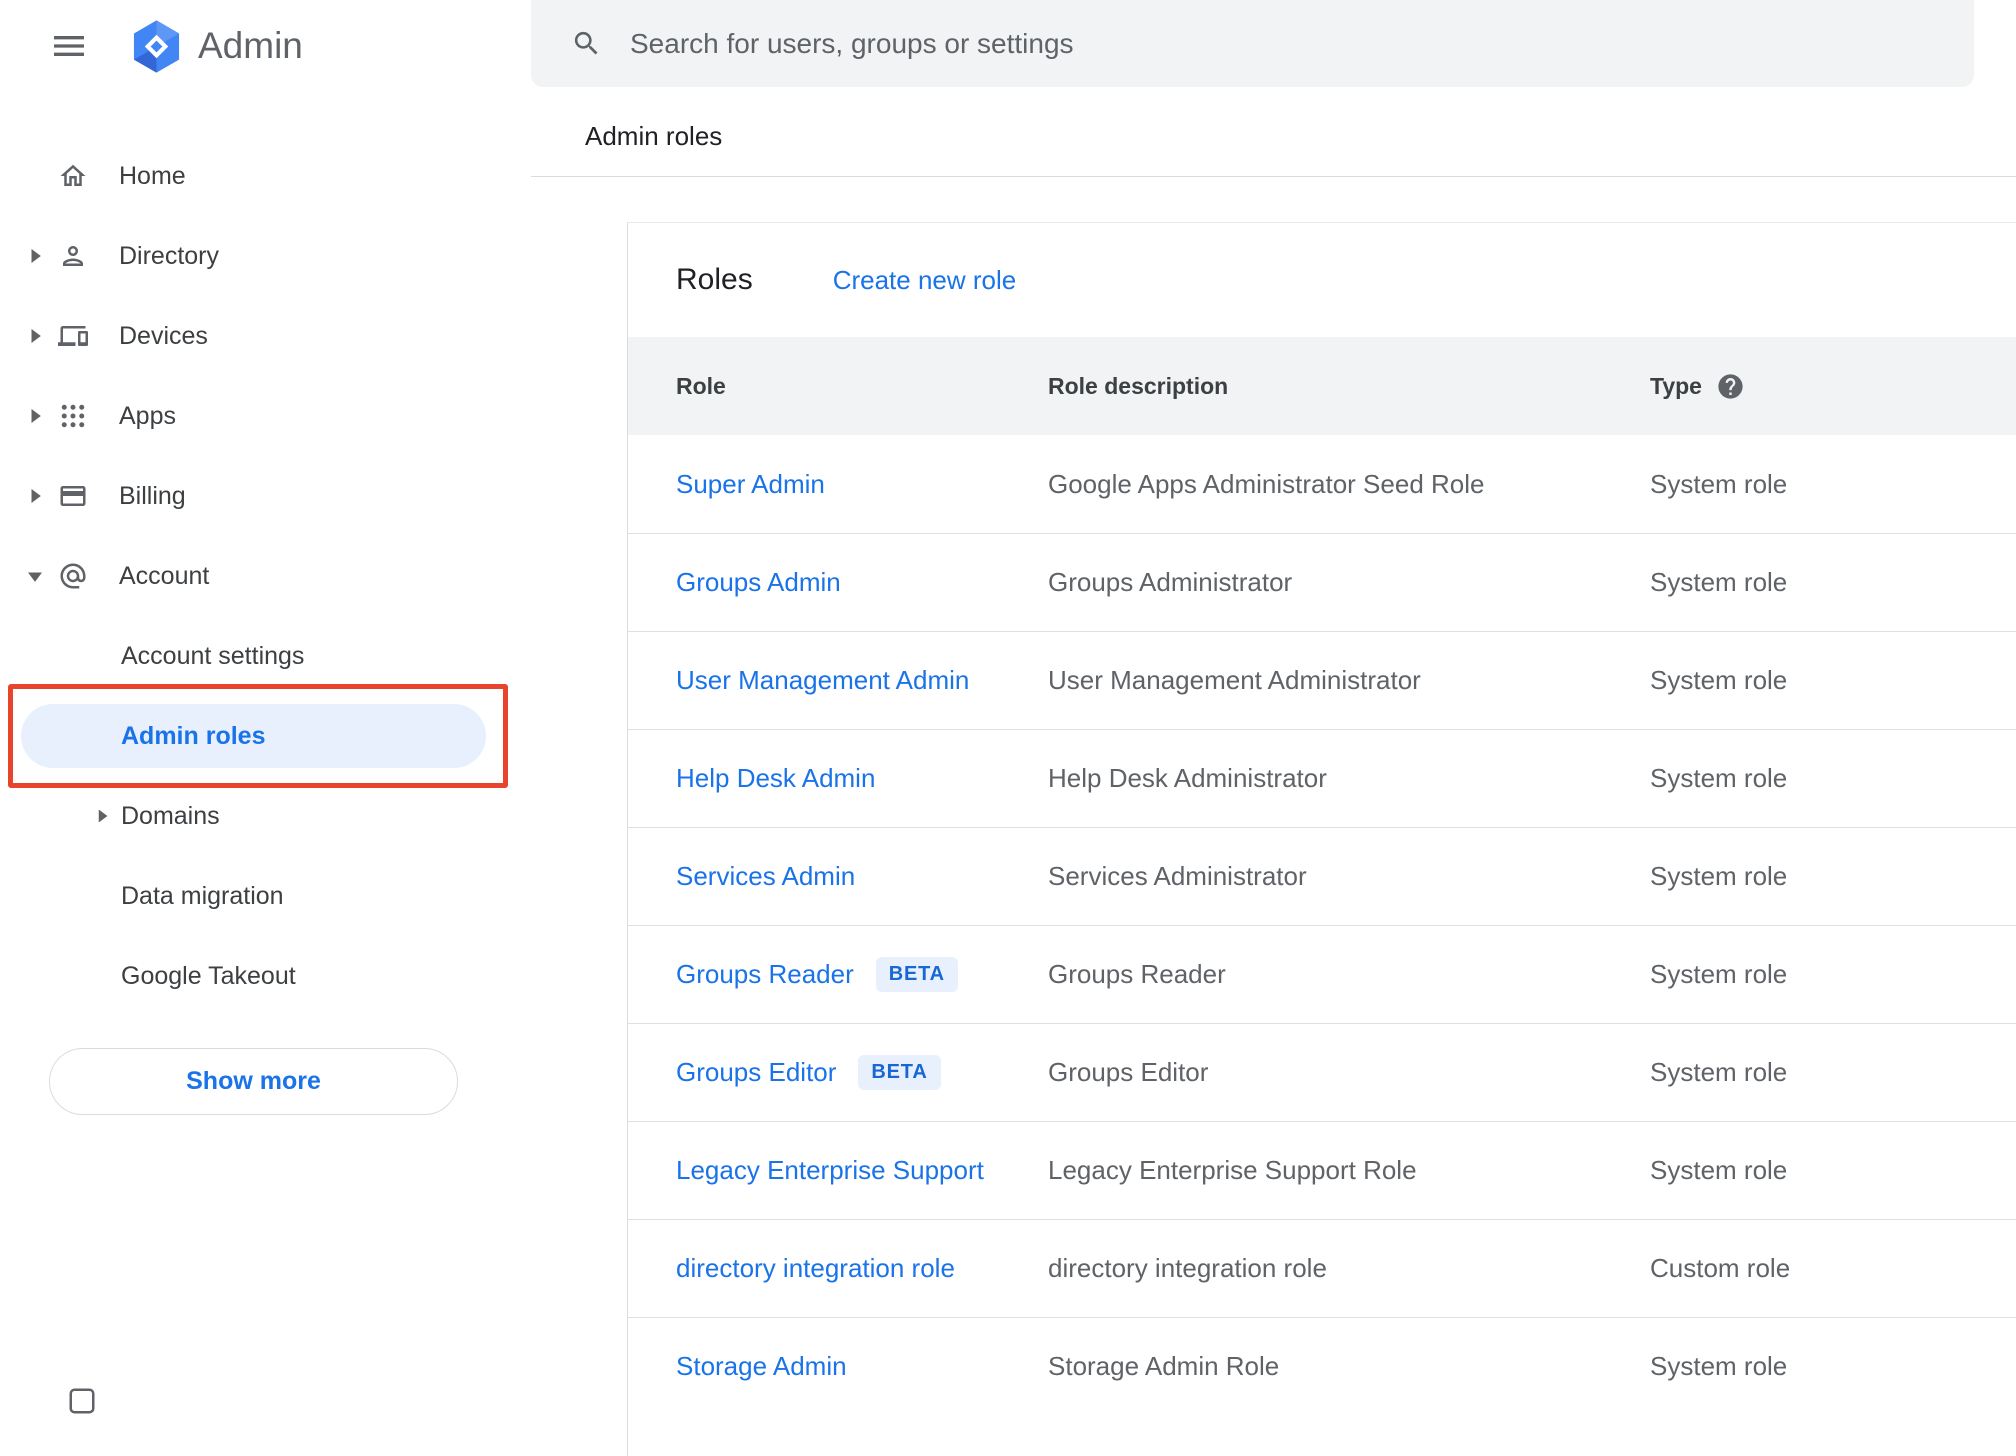  Describe the element at coordinates (213, 655) in the screenshot. I see `sidebar-item-label: Account settings` at that location.